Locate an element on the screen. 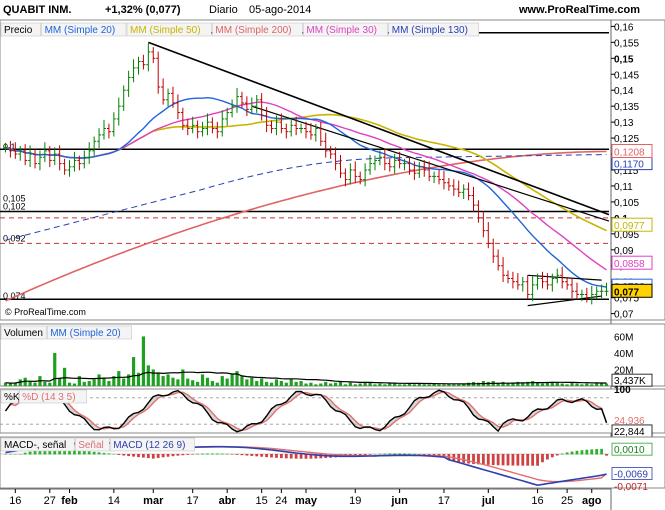 The height and width of the screenshot is (510, 665). price-tick-label: 0,07 is located at coordinates (624, 315).